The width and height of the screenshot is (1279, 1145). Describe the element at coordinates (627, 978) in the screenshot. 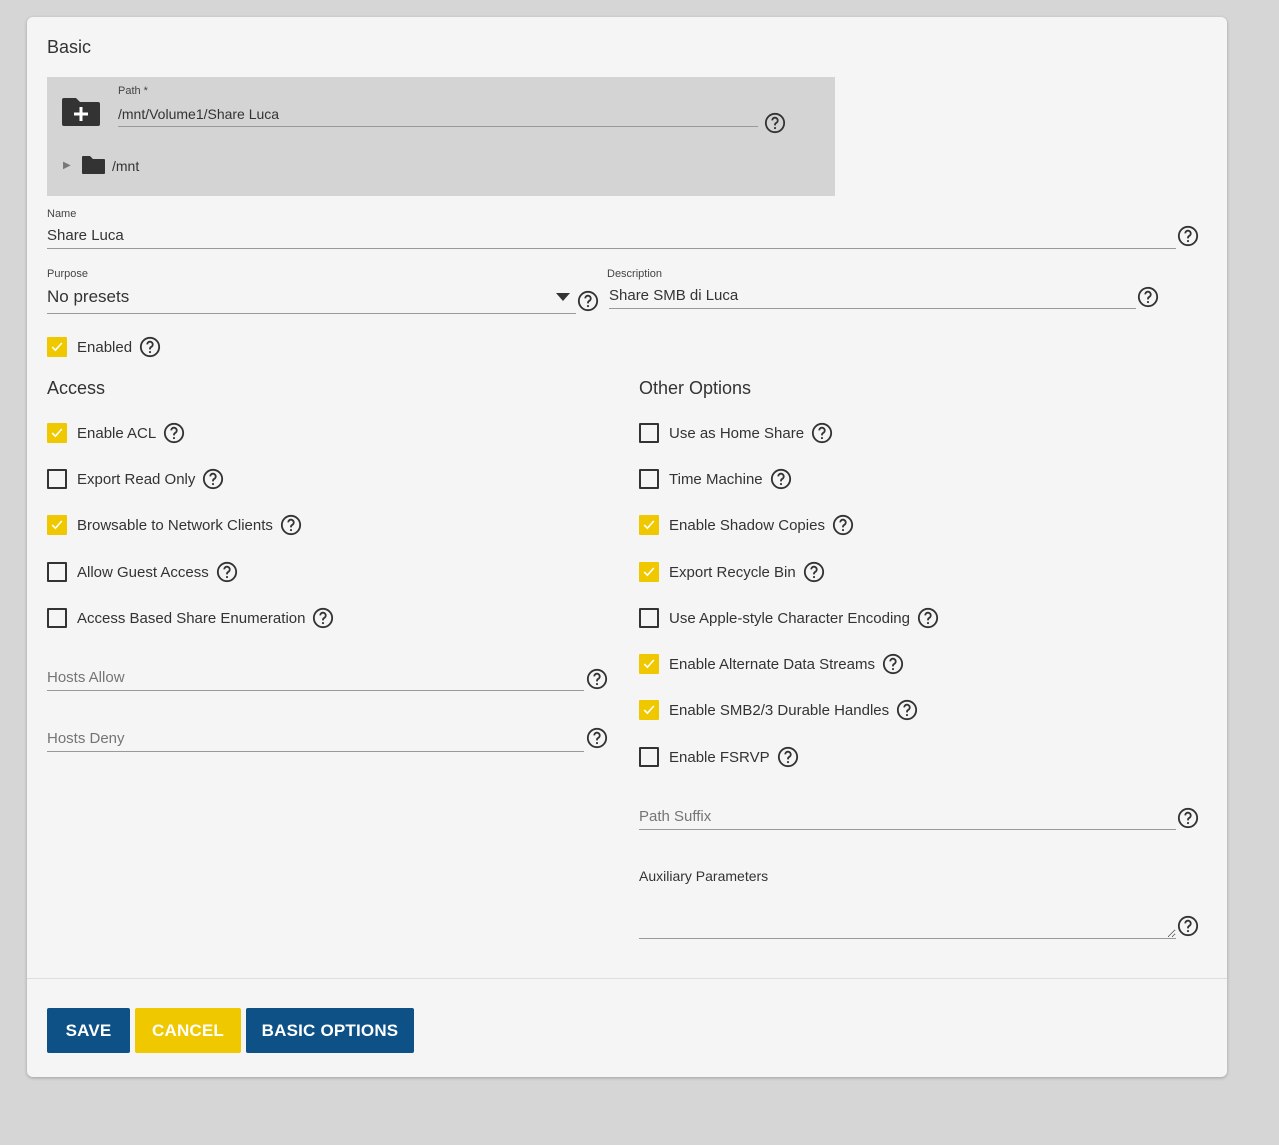

I see `divider` at that location.